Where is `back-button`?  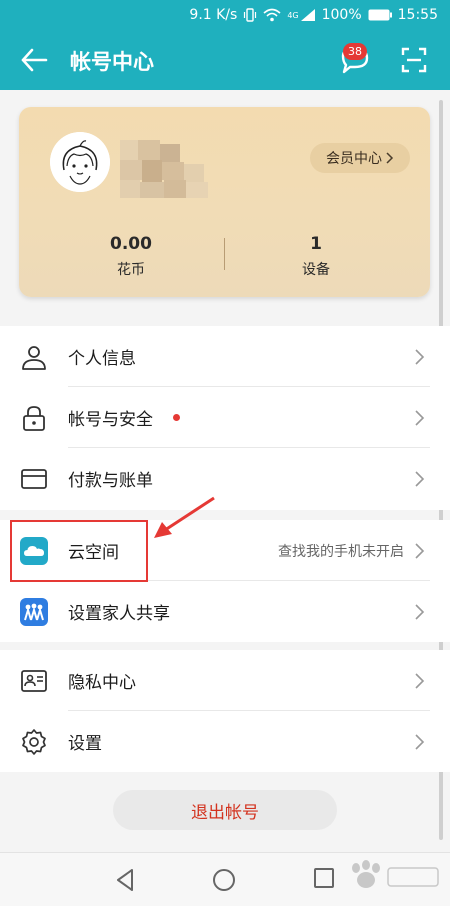 back-button is located at coordinates (34, 60).